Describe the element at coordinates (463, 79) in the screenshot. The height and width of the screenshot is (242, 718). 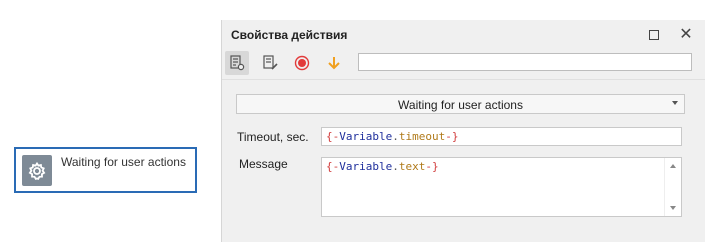
I see `toolbar-divider` at that location.